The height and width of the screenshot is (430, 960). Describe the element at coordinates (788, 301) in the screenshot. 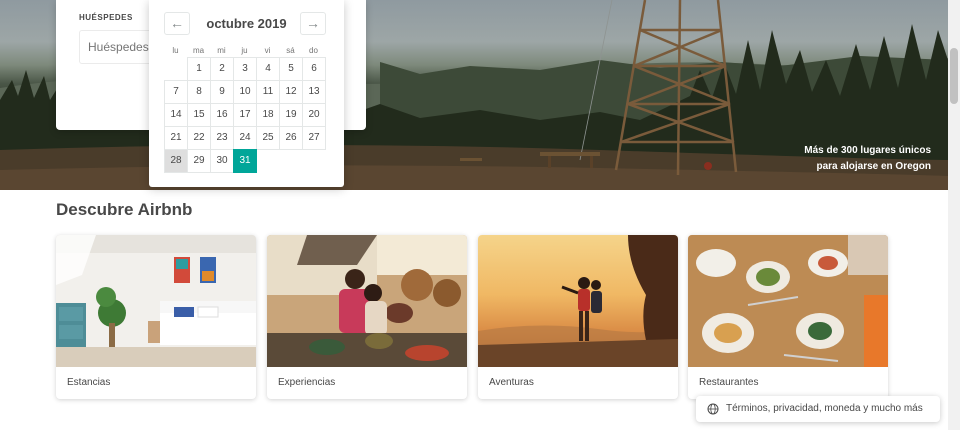

I see `card-restaurantes-image` at that location.